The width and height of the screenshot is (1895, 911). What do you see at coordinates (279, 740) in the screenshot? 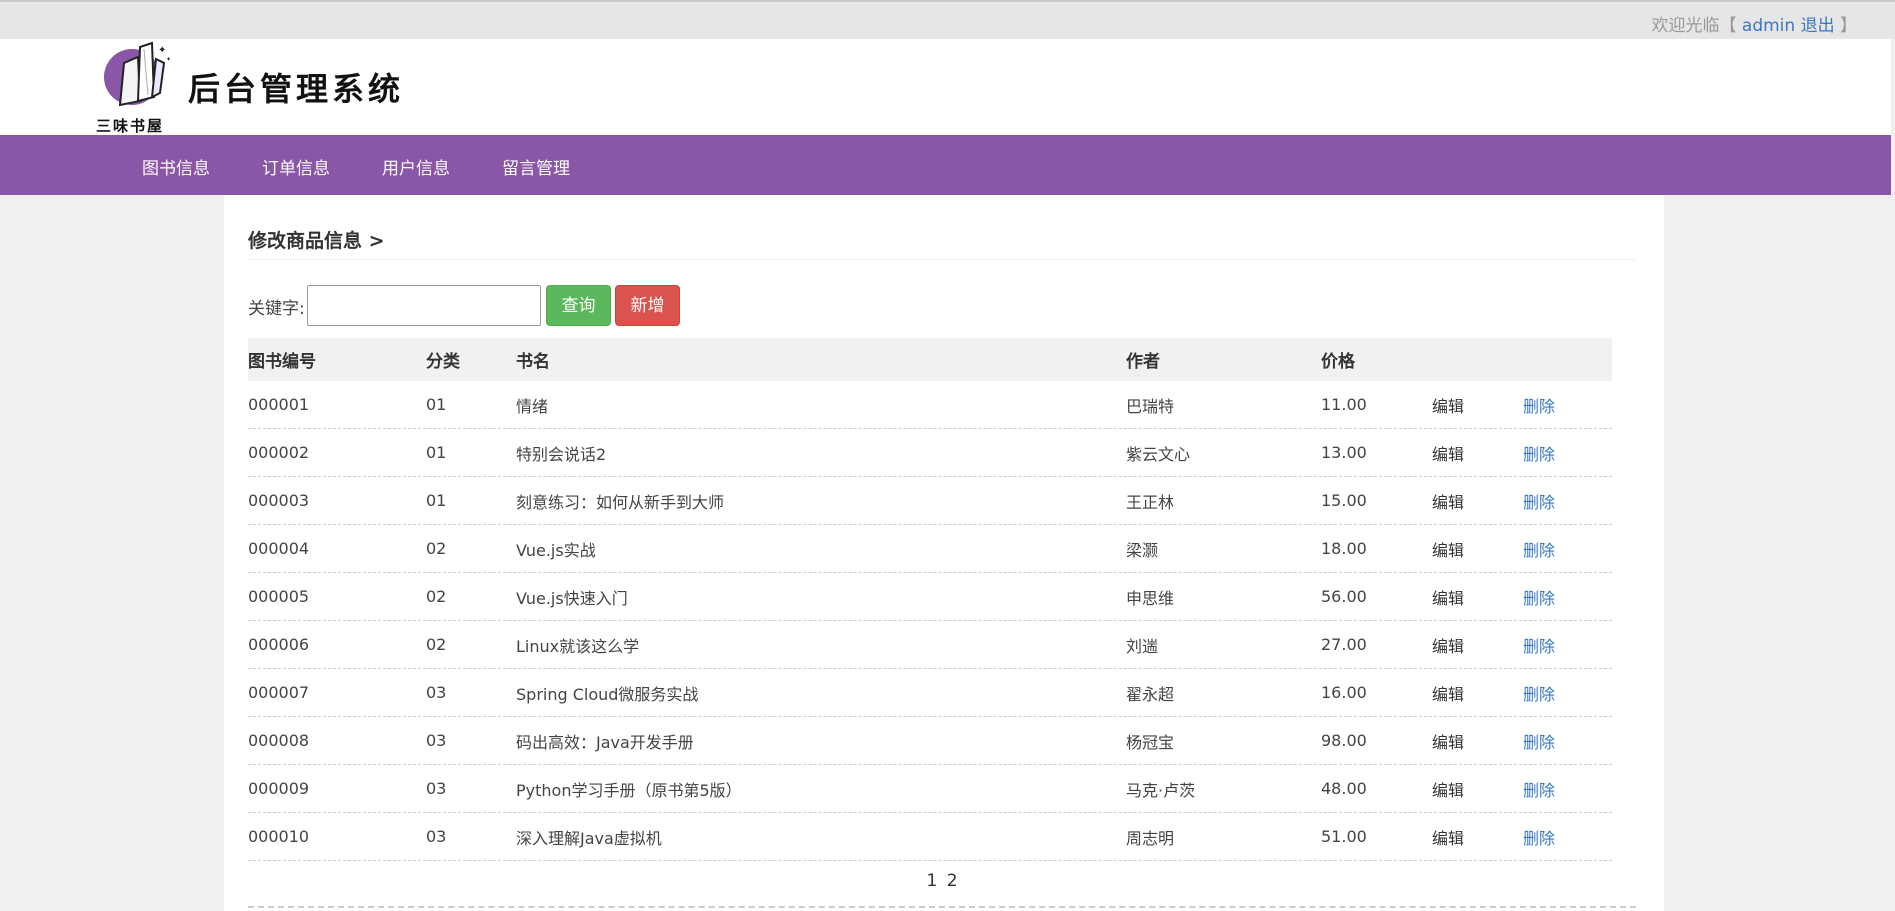
I see `cell-id: 000008` at bounding box center [279, 740].